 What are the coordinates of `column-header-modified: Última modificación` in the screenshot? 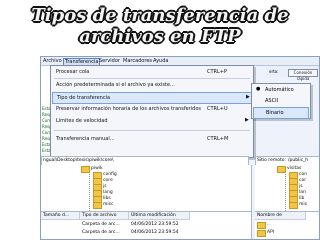 It's located at (159, 216).